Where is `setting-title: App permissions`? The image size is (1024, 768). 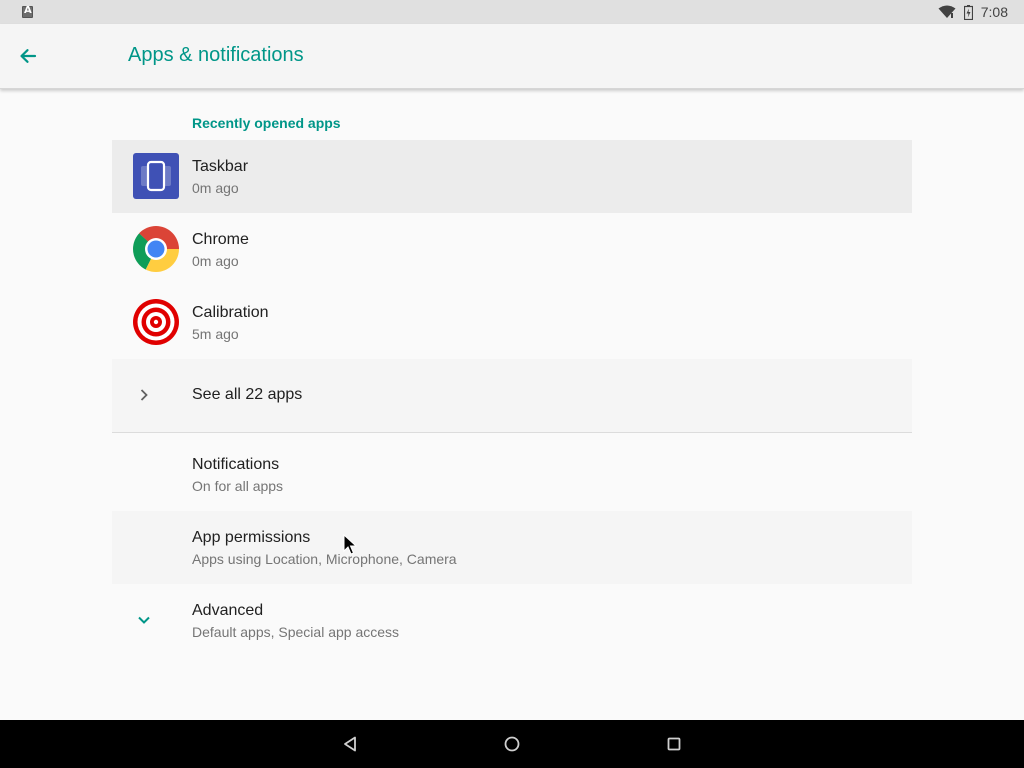 setting-title: App permissions is located at coordinates (251, 537).